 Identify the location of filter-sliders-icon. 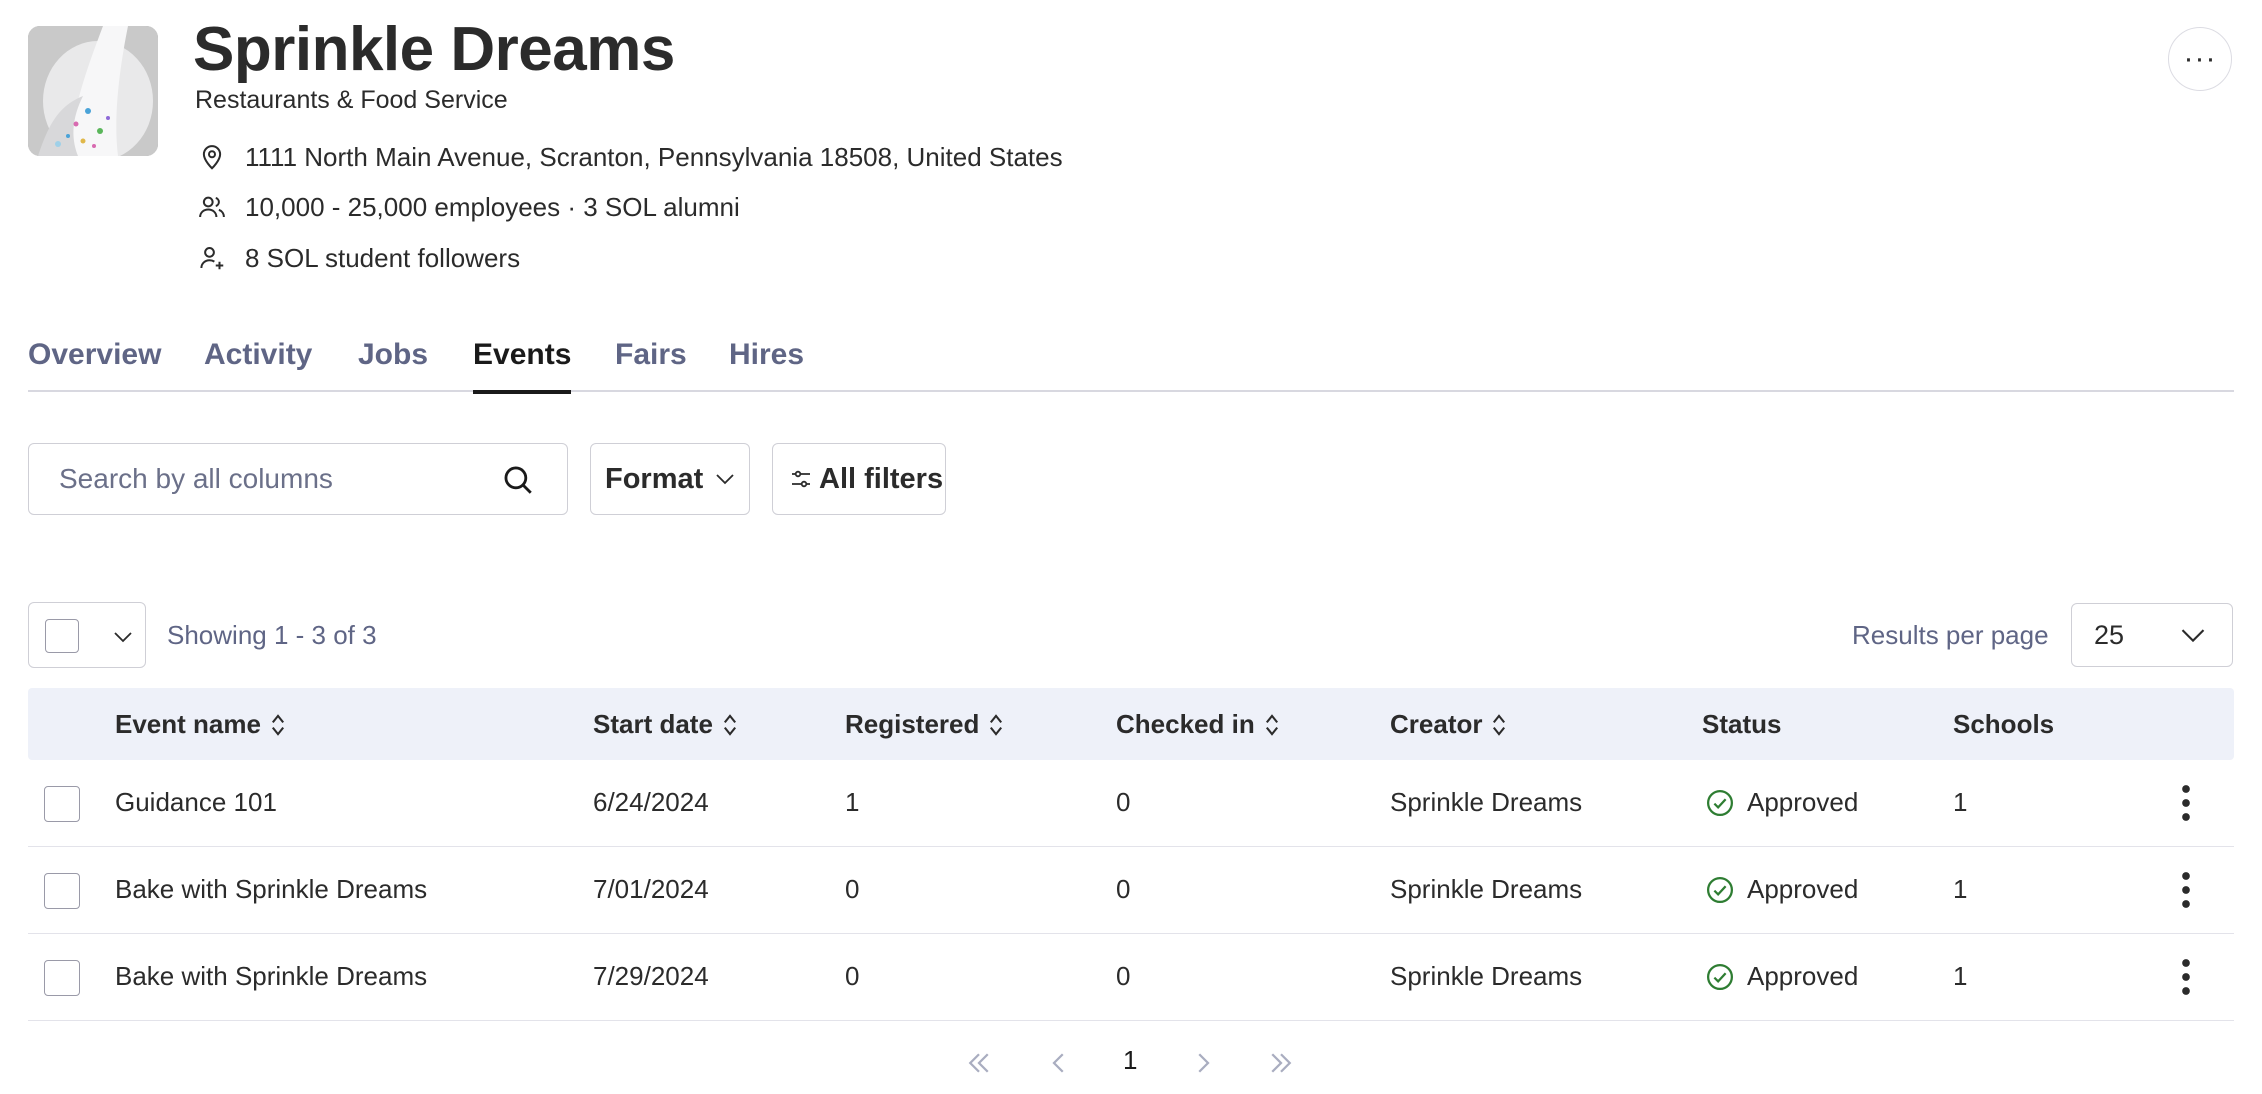
(801, 479).